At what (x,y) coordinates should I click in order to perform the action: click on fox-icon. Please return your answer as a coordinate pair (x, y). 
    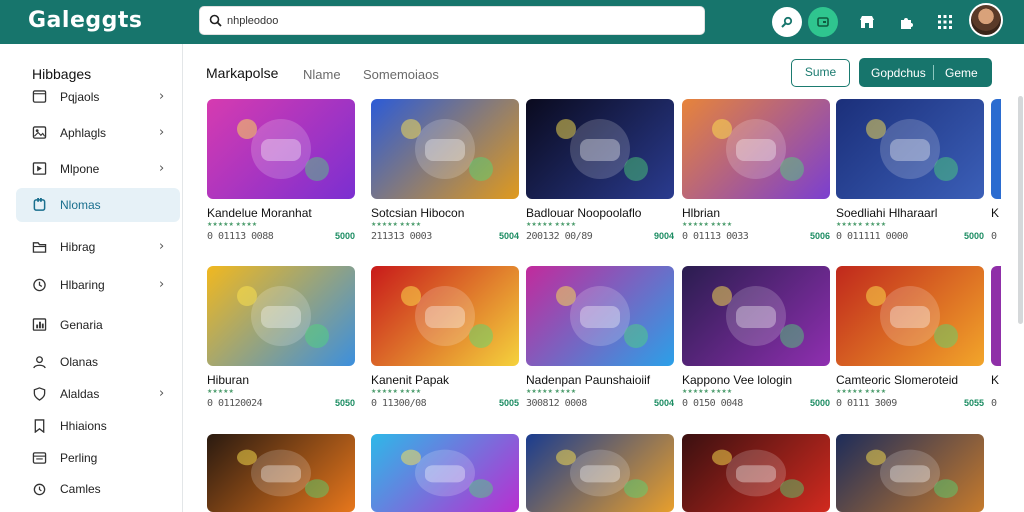
    Looking at the image, I should click on (283, 473).